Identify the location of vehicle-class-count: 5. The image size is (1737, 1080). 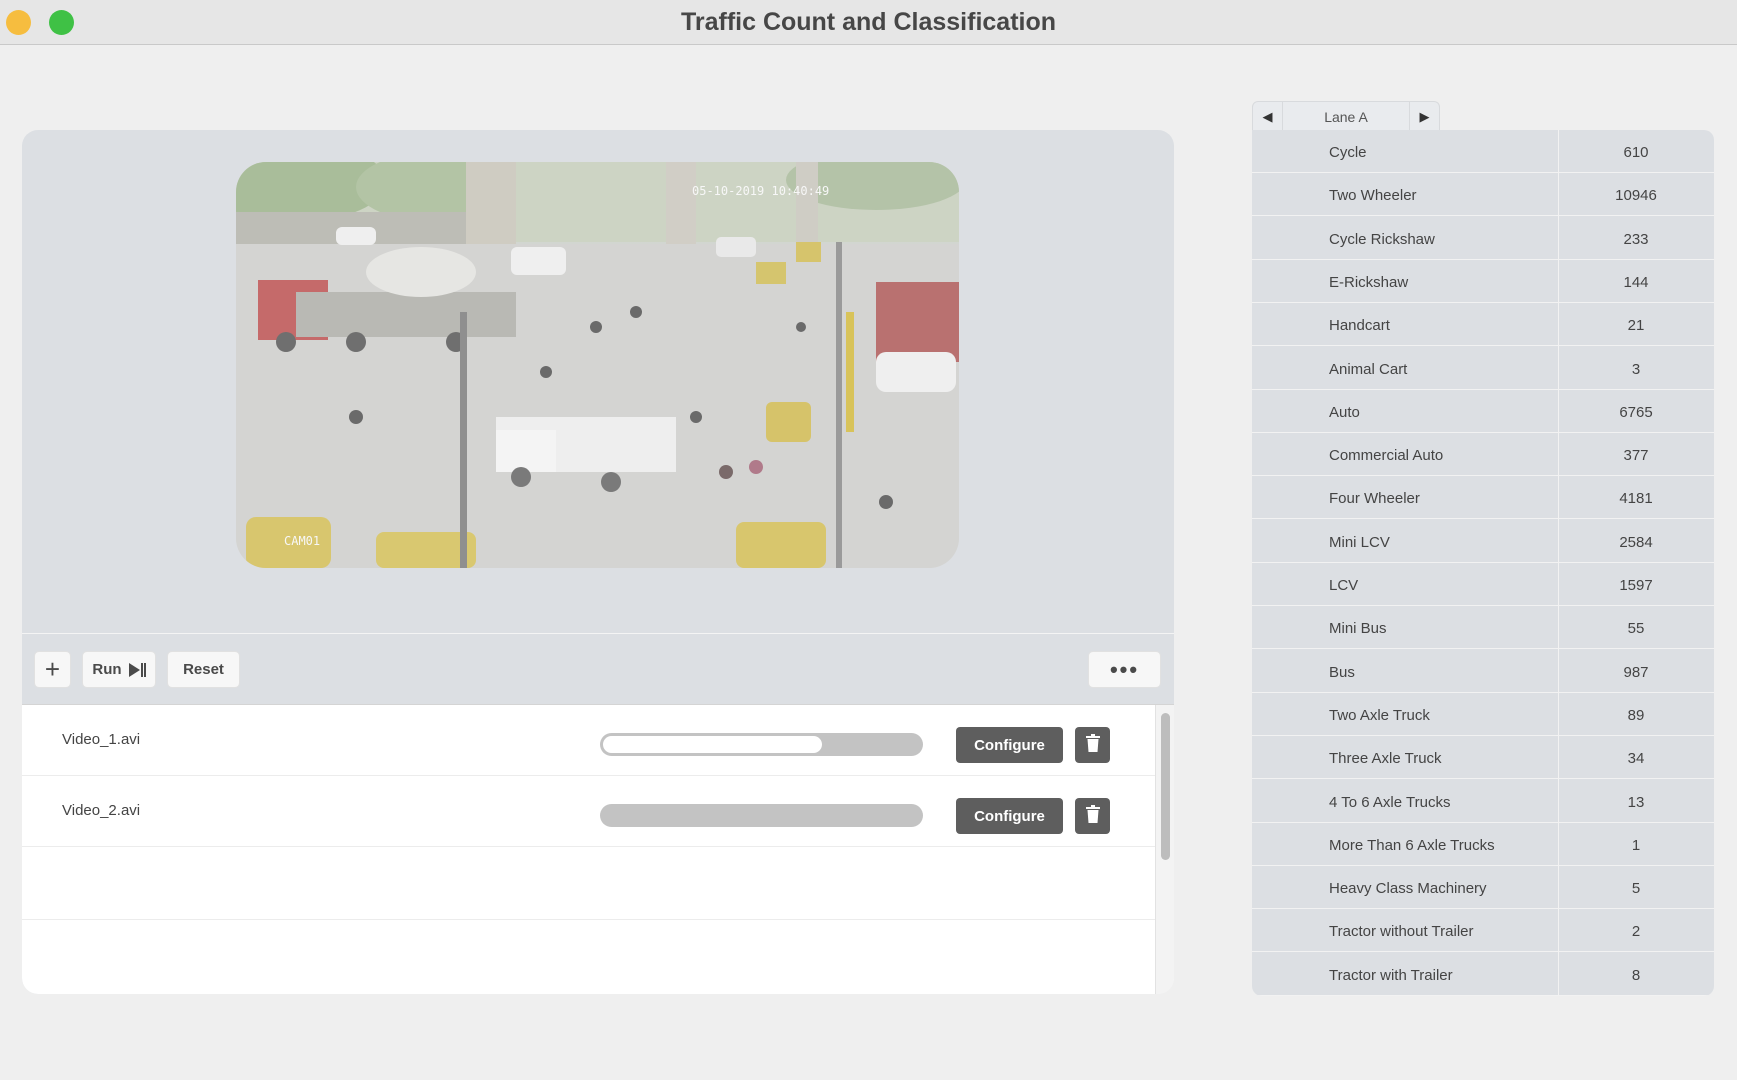
(1636, 888).